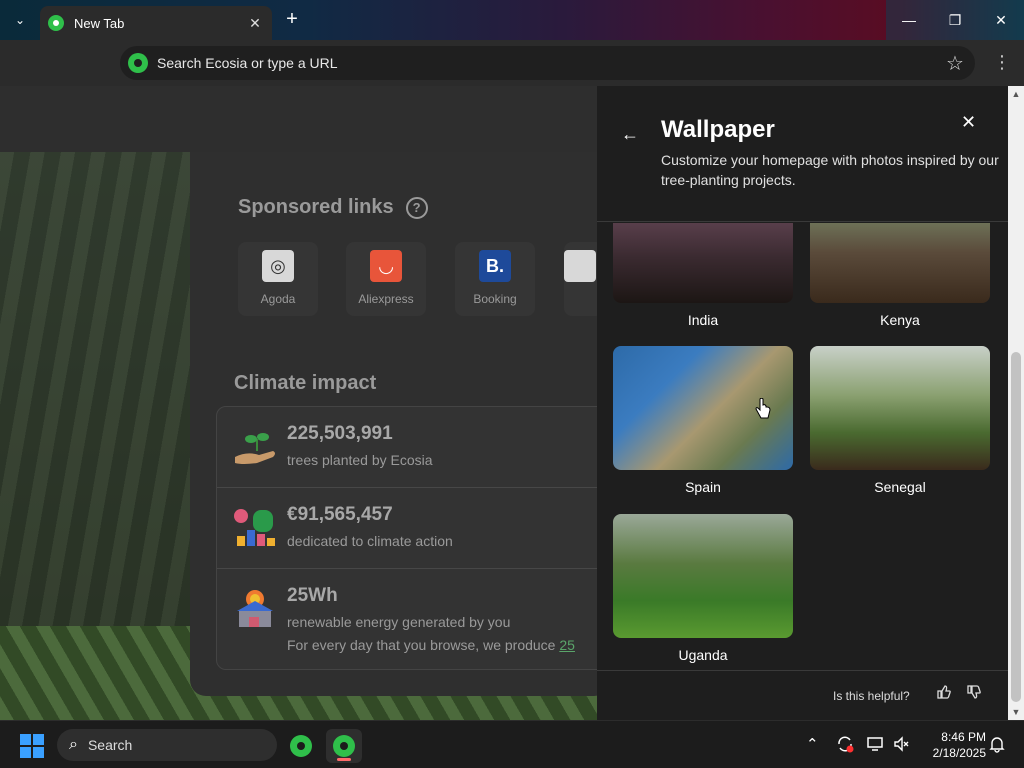 This screenshot has height=768, width=1024. What do you see at coordinates (32, 746) in the screenshot?
I see `windows-start-icon` at bounding box center [32, 746].